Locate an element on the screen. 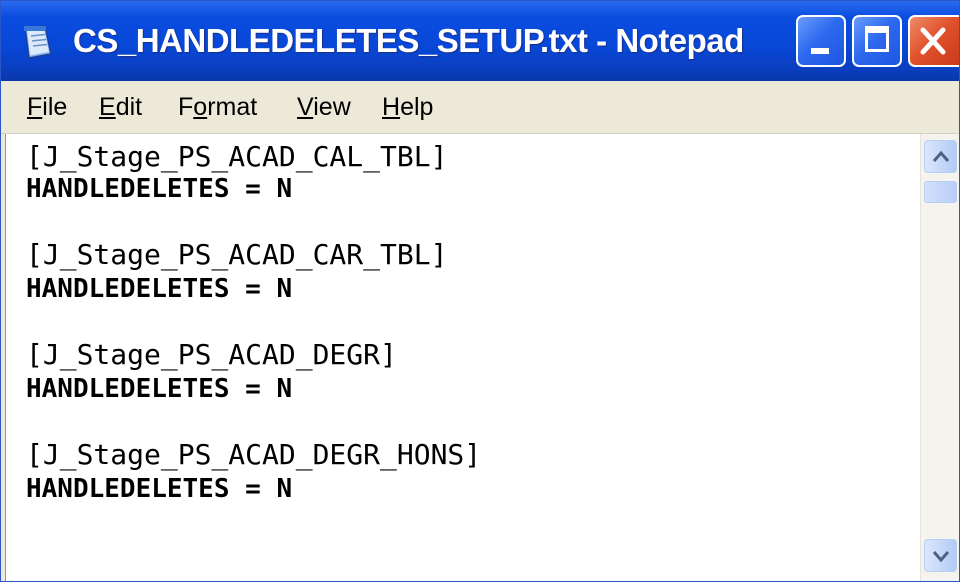 The image size is (960, 582). menu-help-label: elp is located at coordinates (417, 107).